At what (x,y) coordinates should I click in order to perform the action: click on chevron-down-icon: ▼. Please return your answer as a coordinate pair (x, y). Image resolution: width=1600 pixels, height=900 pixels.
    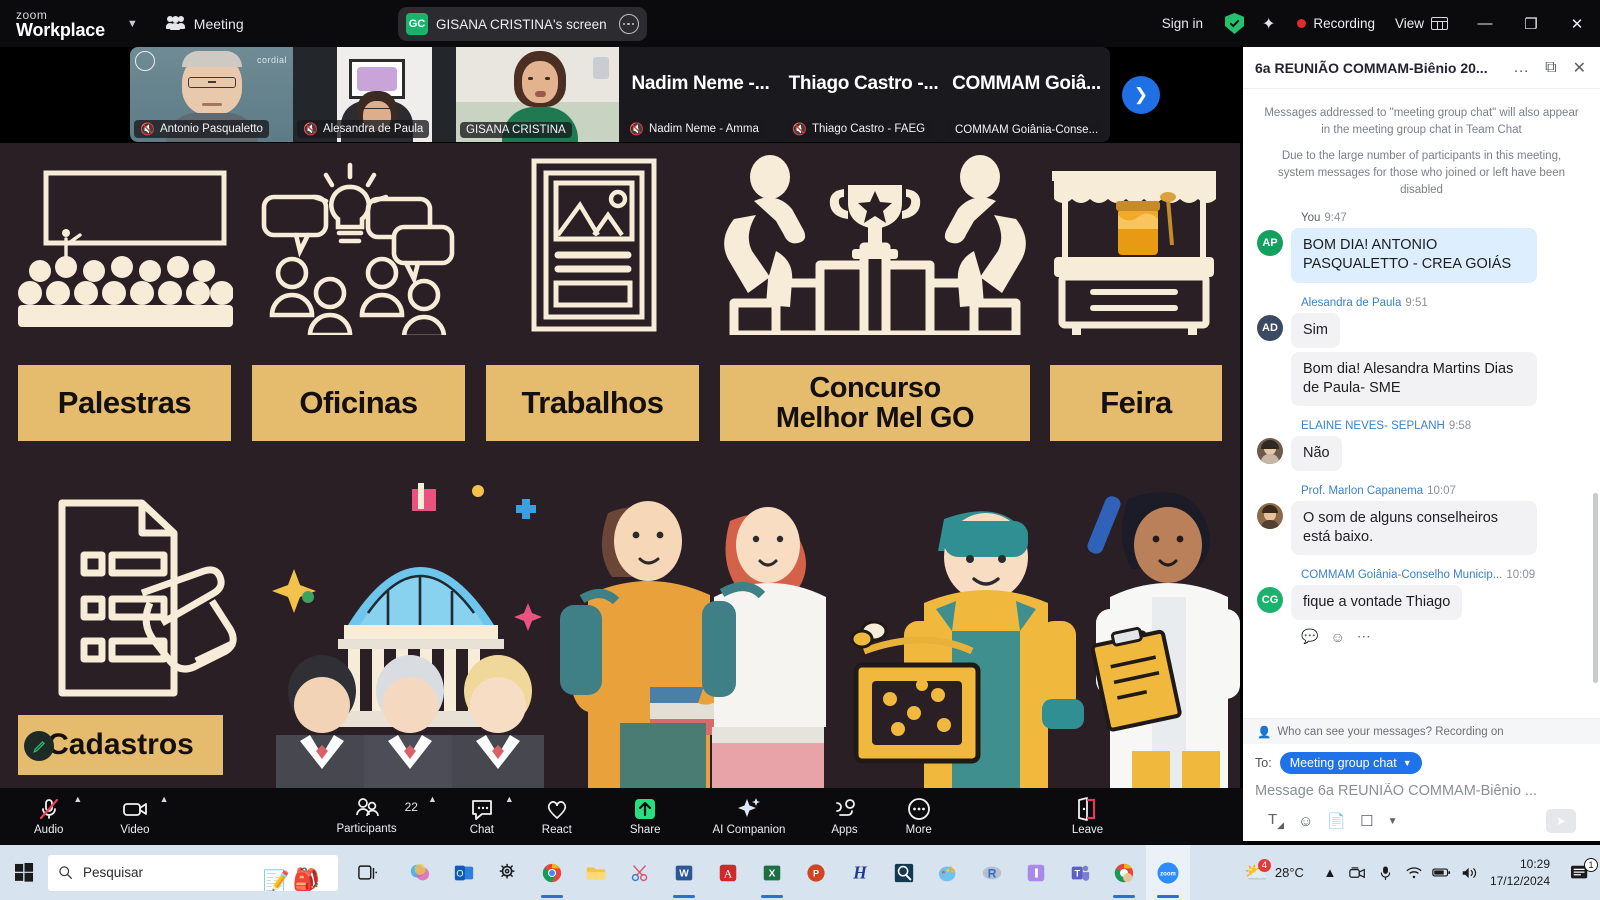
    Looking at the image, I should click on (1393, 821).